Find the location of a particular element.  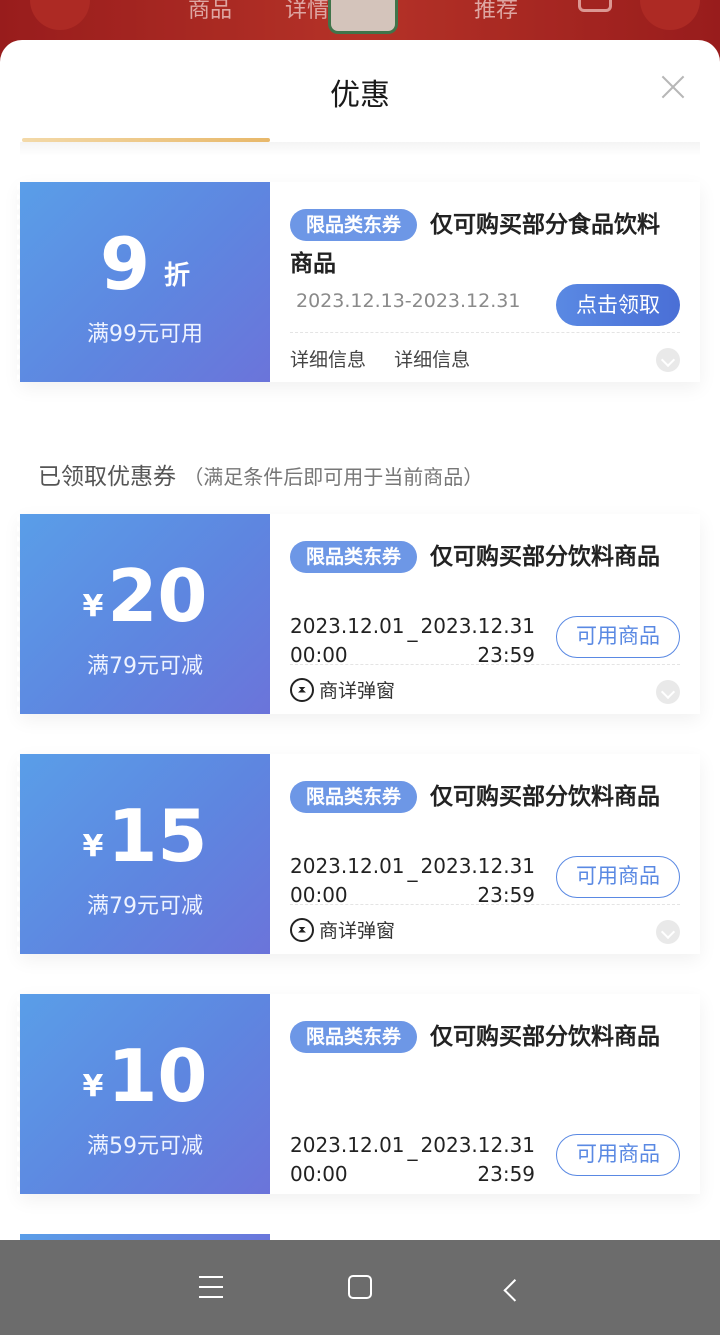

sheet-header: 优惠 is located at coordinates (360, 90).